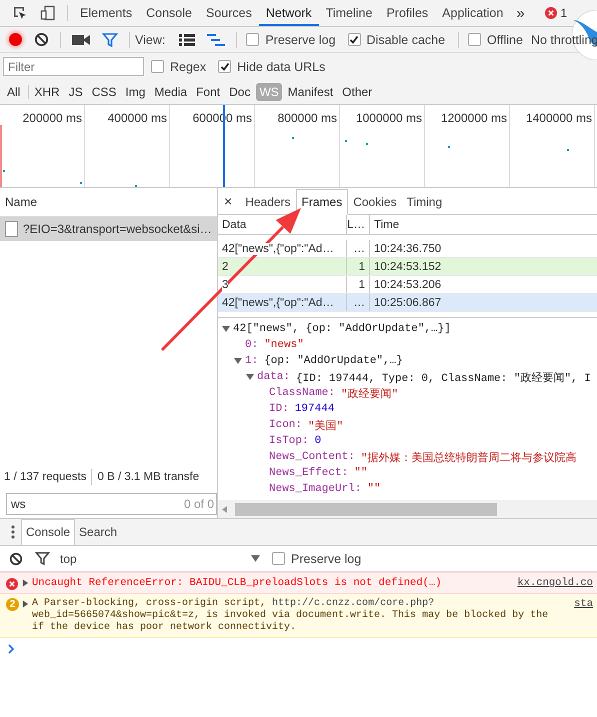 The height and width of the screenshot is (717, 597). Describe the element at coordinates (169, 13) in the screenshot. I see `panel-tab: Console` at that location.